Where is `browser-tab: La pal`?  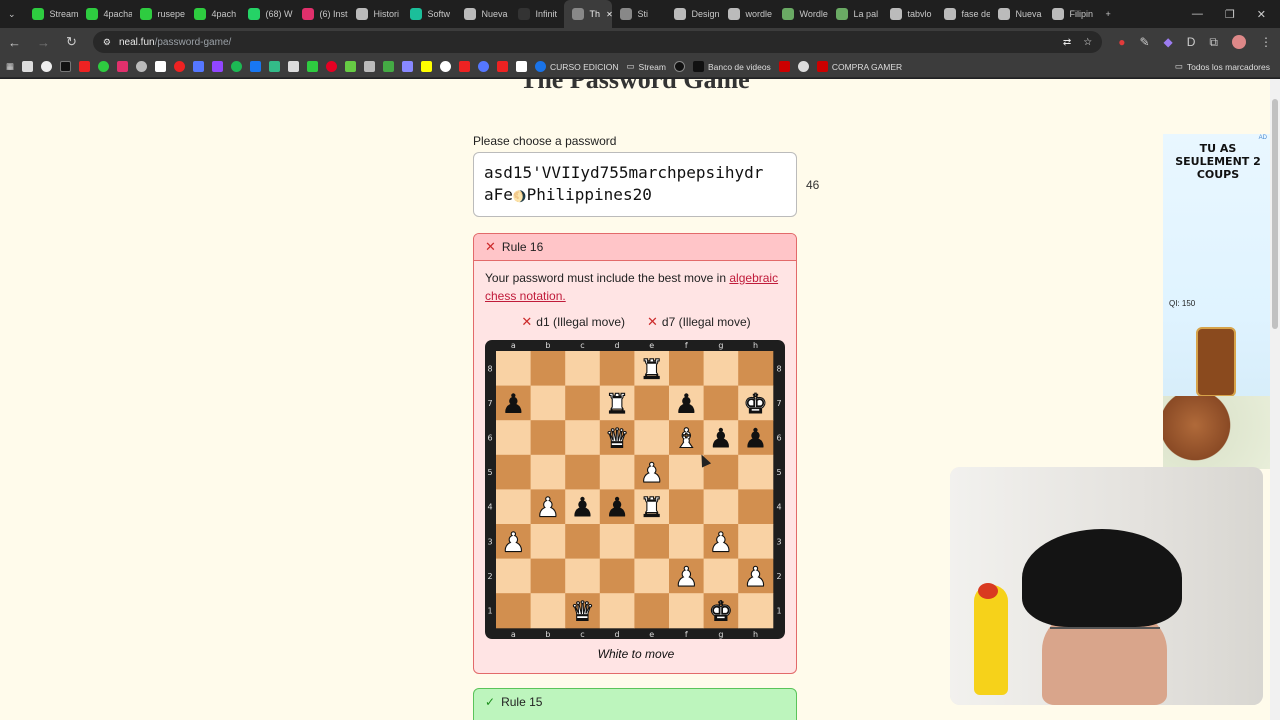
browser-tab: La pal is located at coordinates (855, 14).